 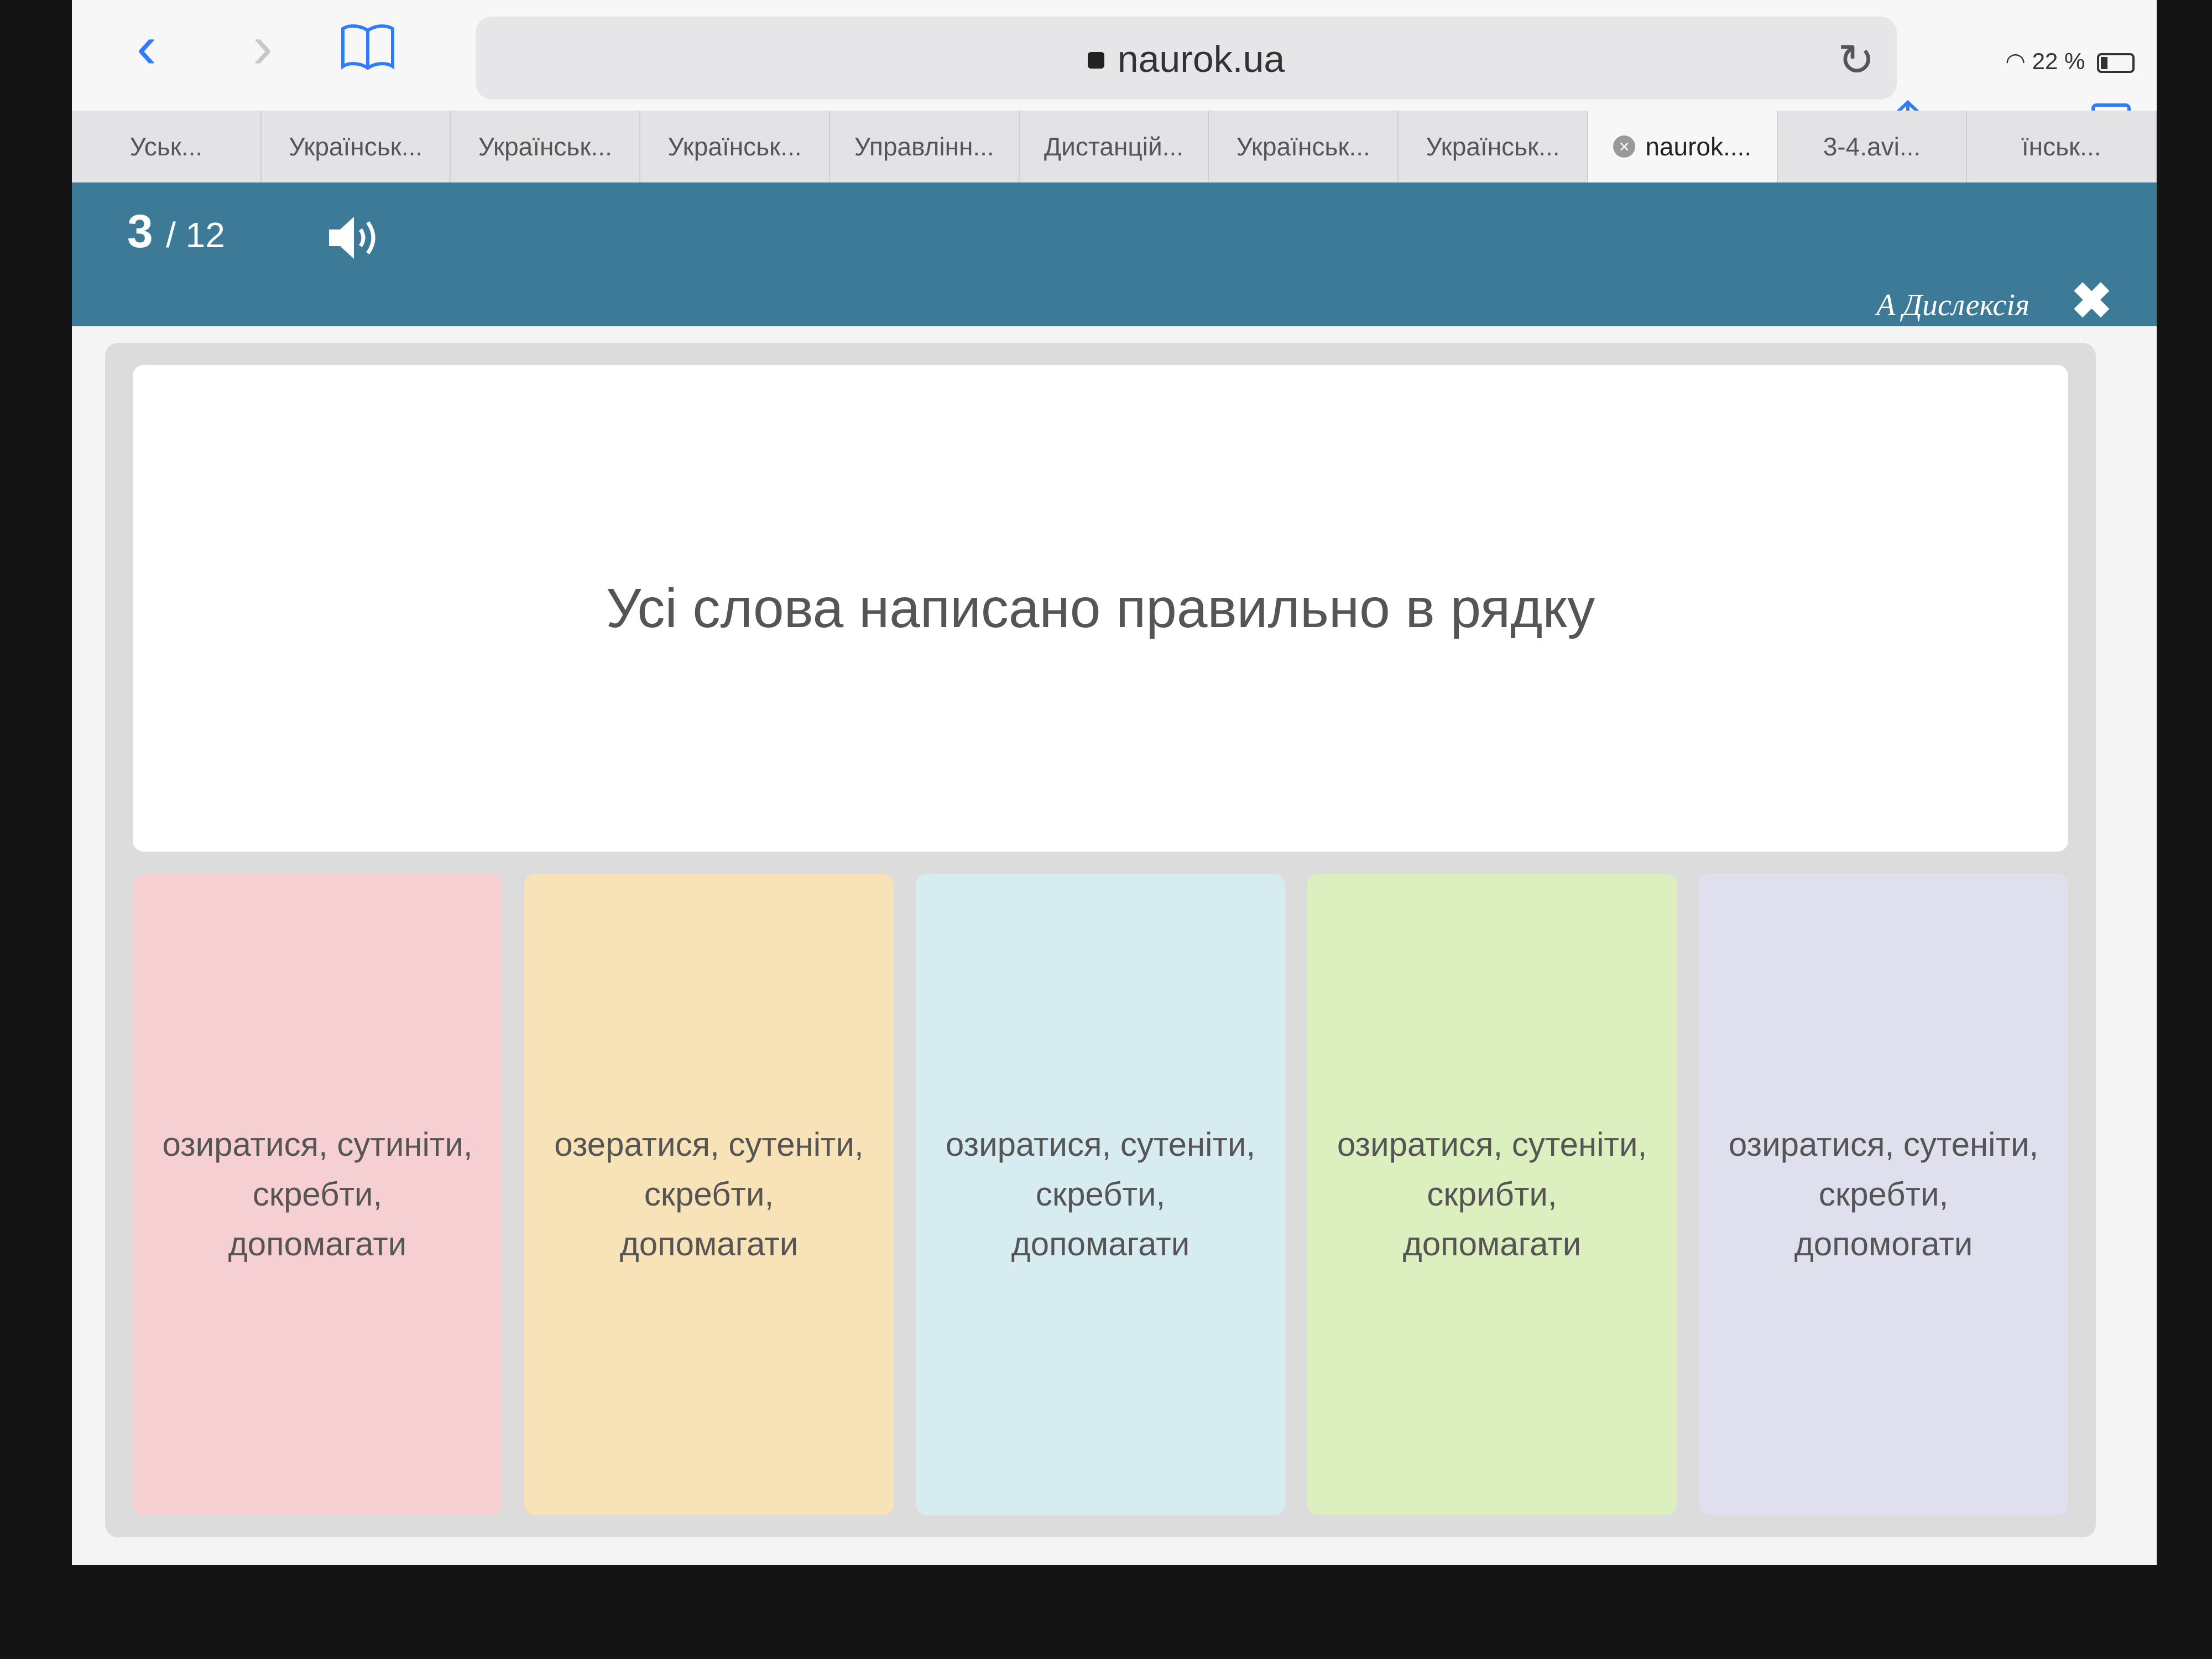 I want to click on answer-option-3: озиратися, сутеніти, скребти, допомагати, so click(x=1101, y=1194).